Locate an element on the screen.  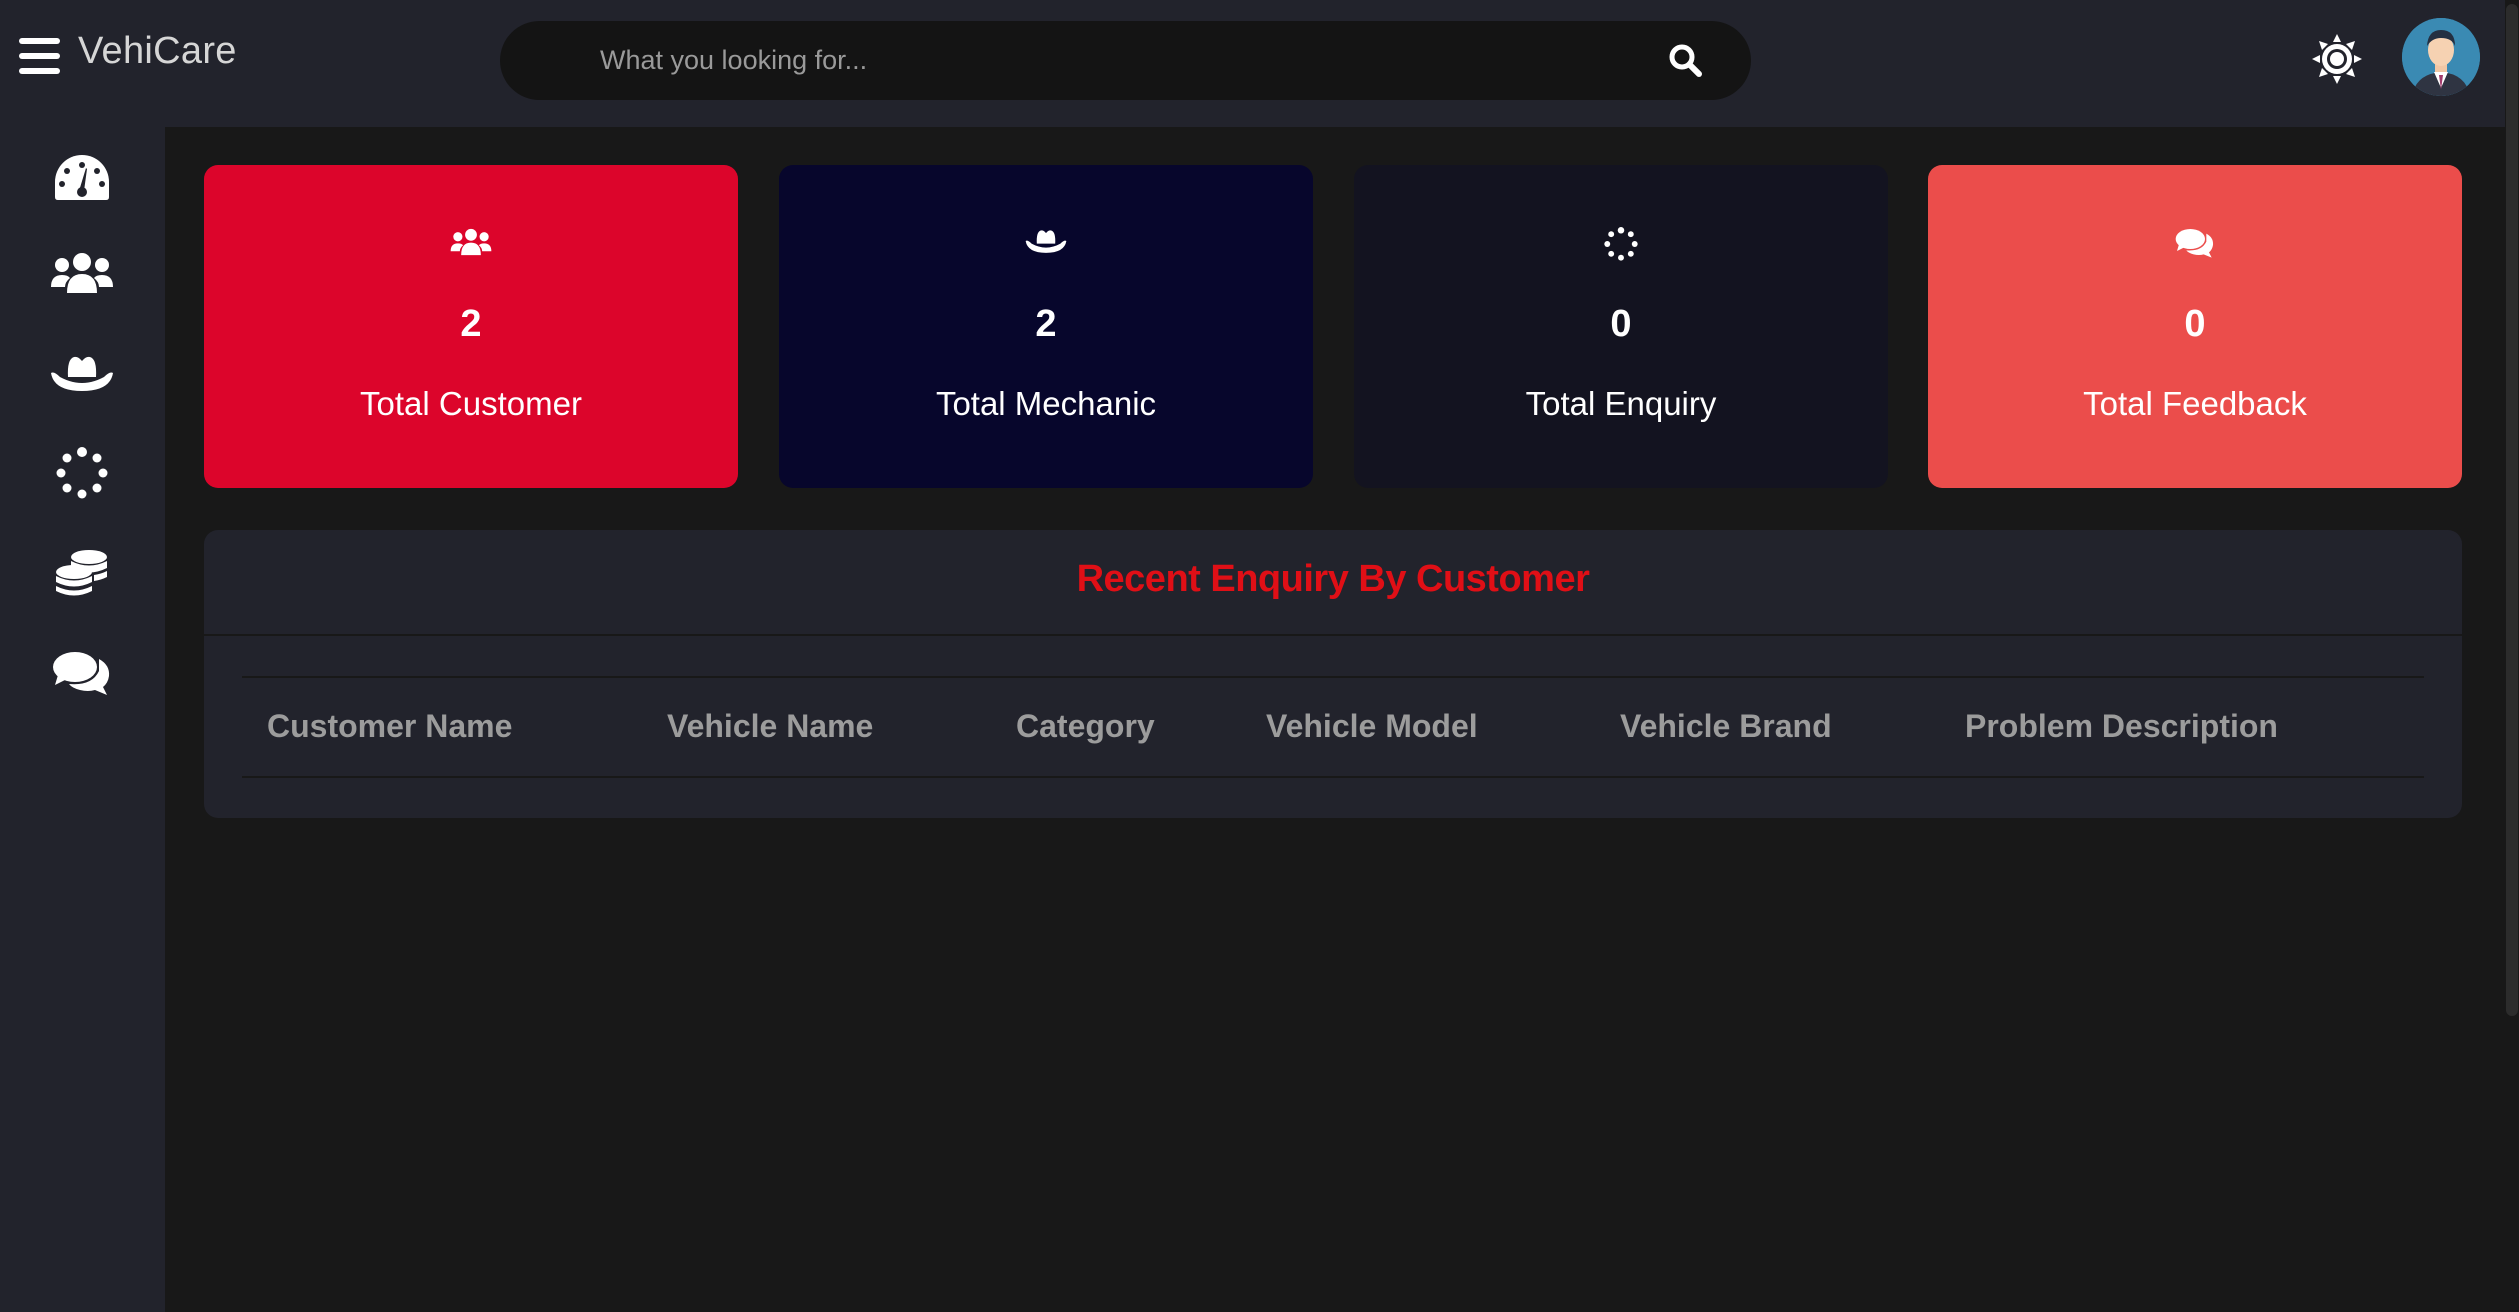
sidebar-item-dashboard is located at coordinates (82, 177).